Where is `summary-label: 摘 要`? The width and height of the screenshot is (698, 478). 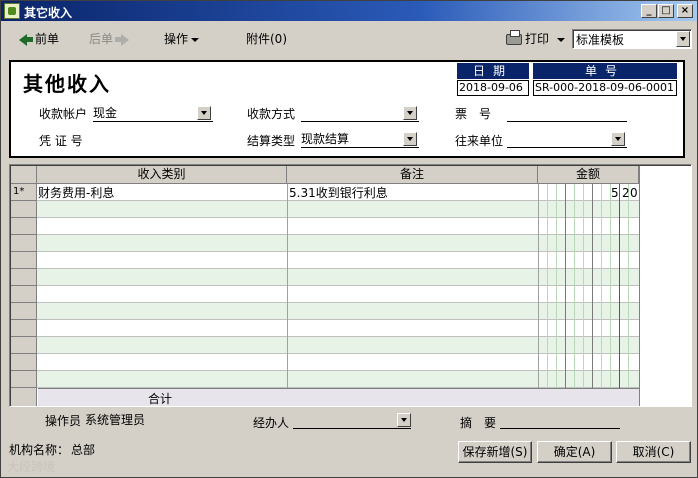 summary-label: 摘 要 is located at coordinates (478, 423).